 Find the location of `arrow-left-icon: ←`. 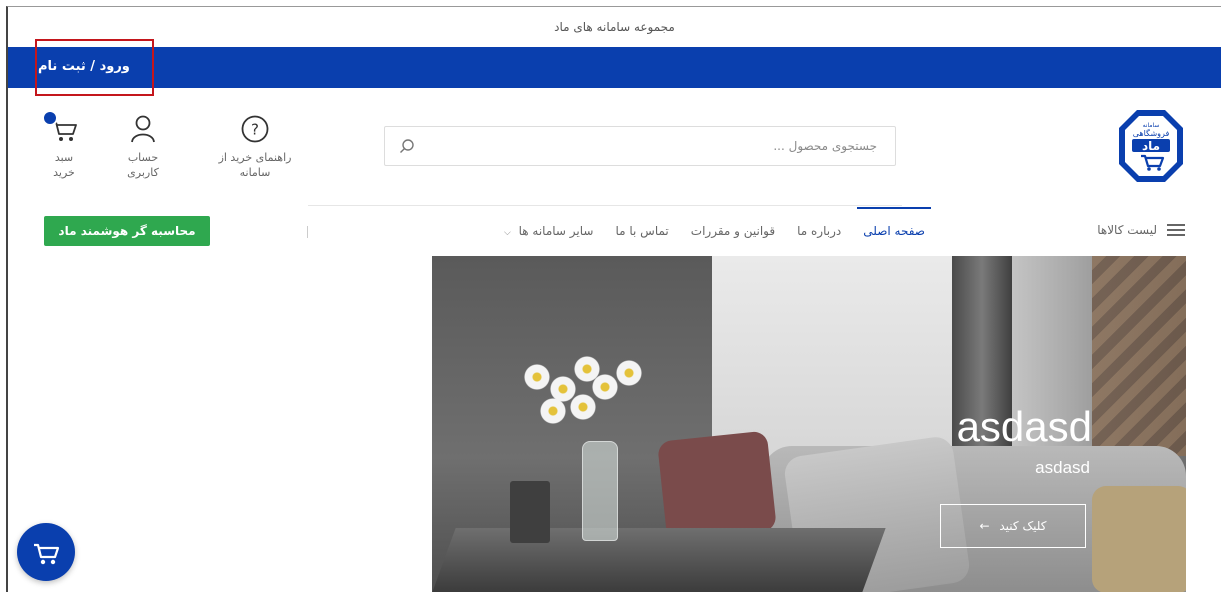

arrow-left-icon: ← is located at coordinates (984, 526).